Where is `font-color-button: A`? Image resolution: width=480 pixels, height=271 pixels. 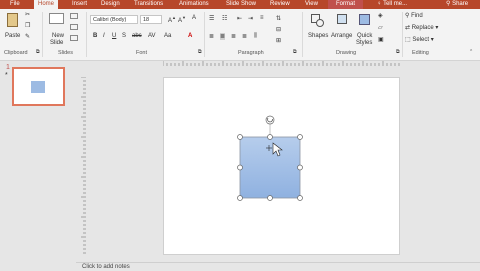
font-color-button: A is located at coordinates (190, 36).